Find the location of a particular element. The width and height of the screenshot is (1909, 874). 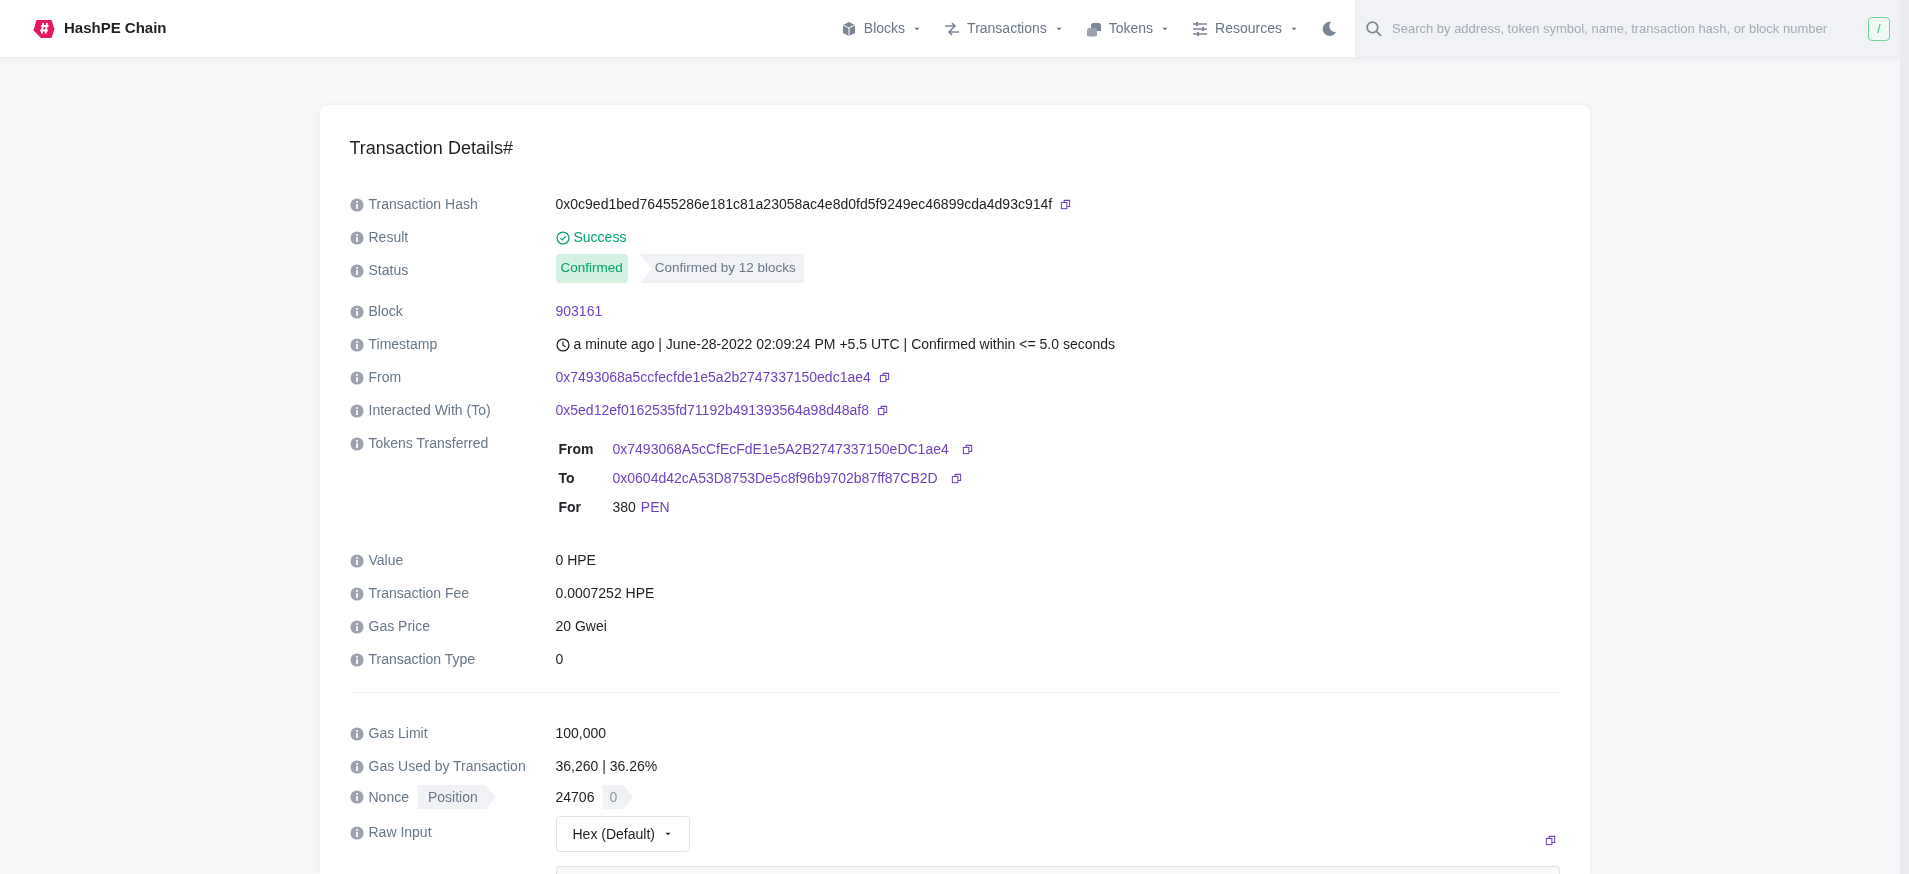

transfer-label: For is located at coordinates (570, 507).